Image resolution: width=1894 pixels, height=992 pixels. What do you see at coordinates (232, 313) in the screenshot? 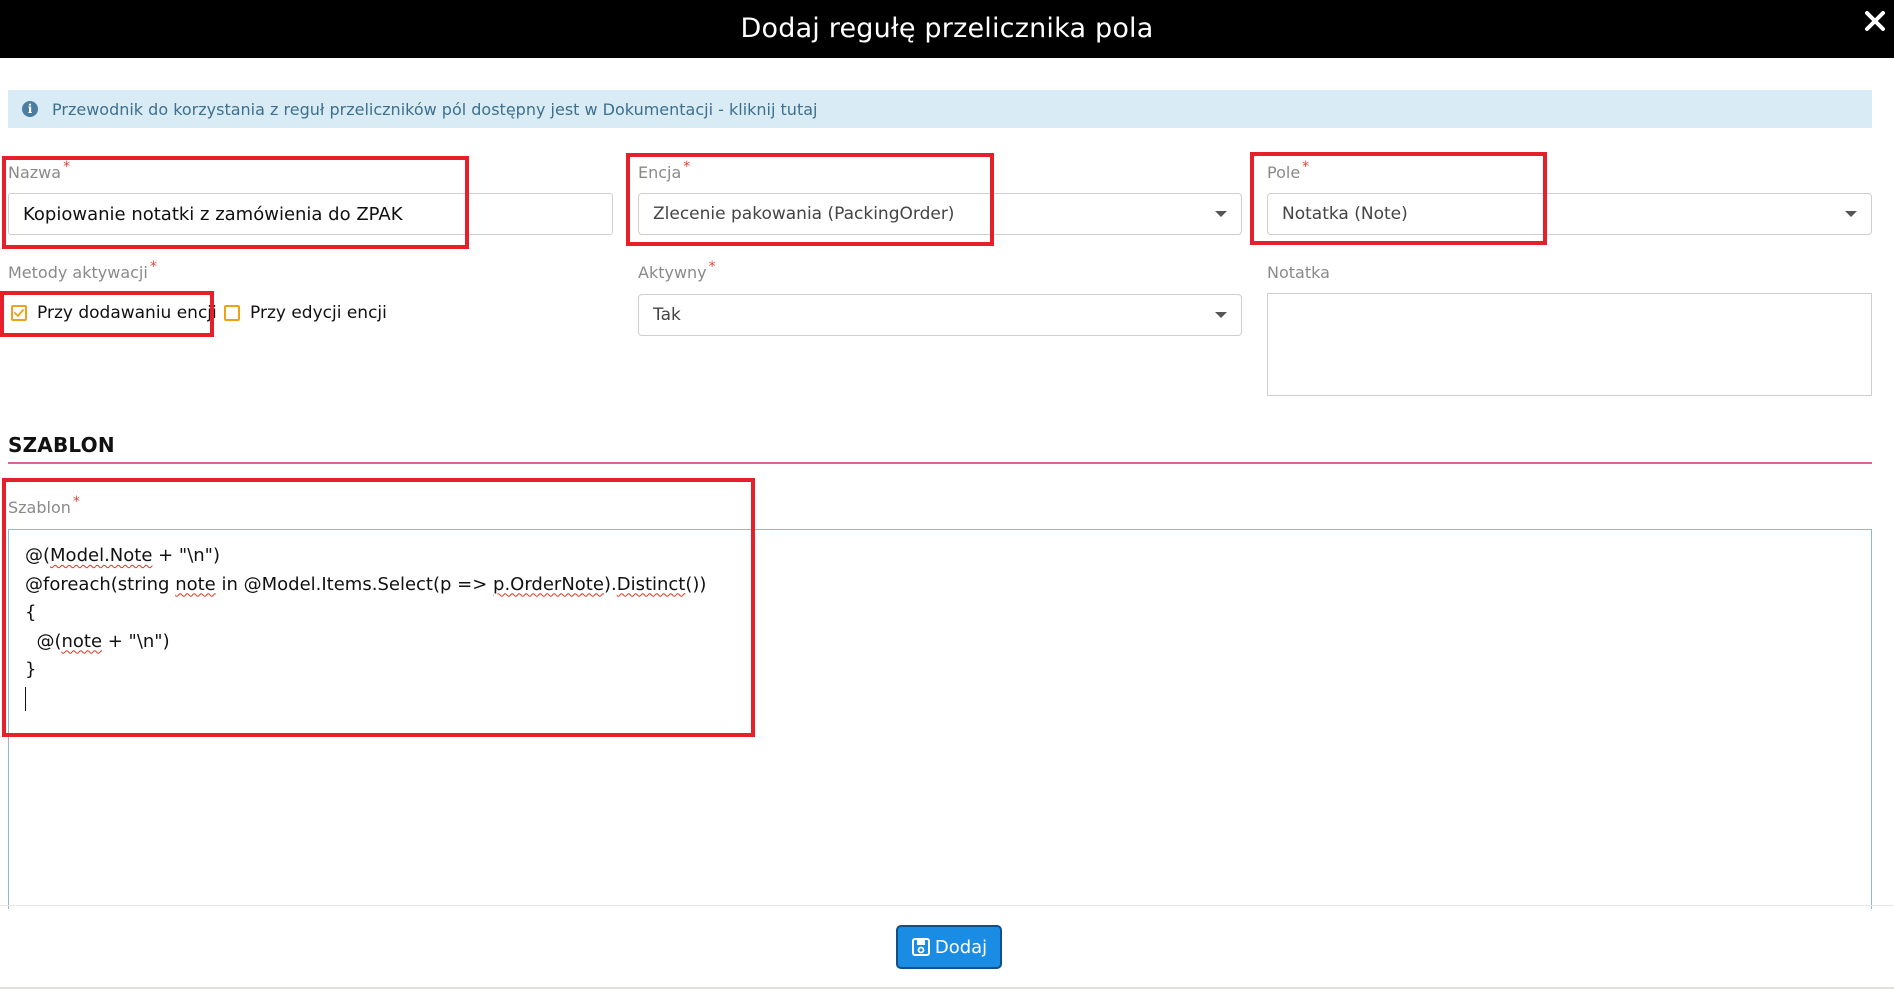
I see `checkbox-unchecked` at bounding box center [232, 313].